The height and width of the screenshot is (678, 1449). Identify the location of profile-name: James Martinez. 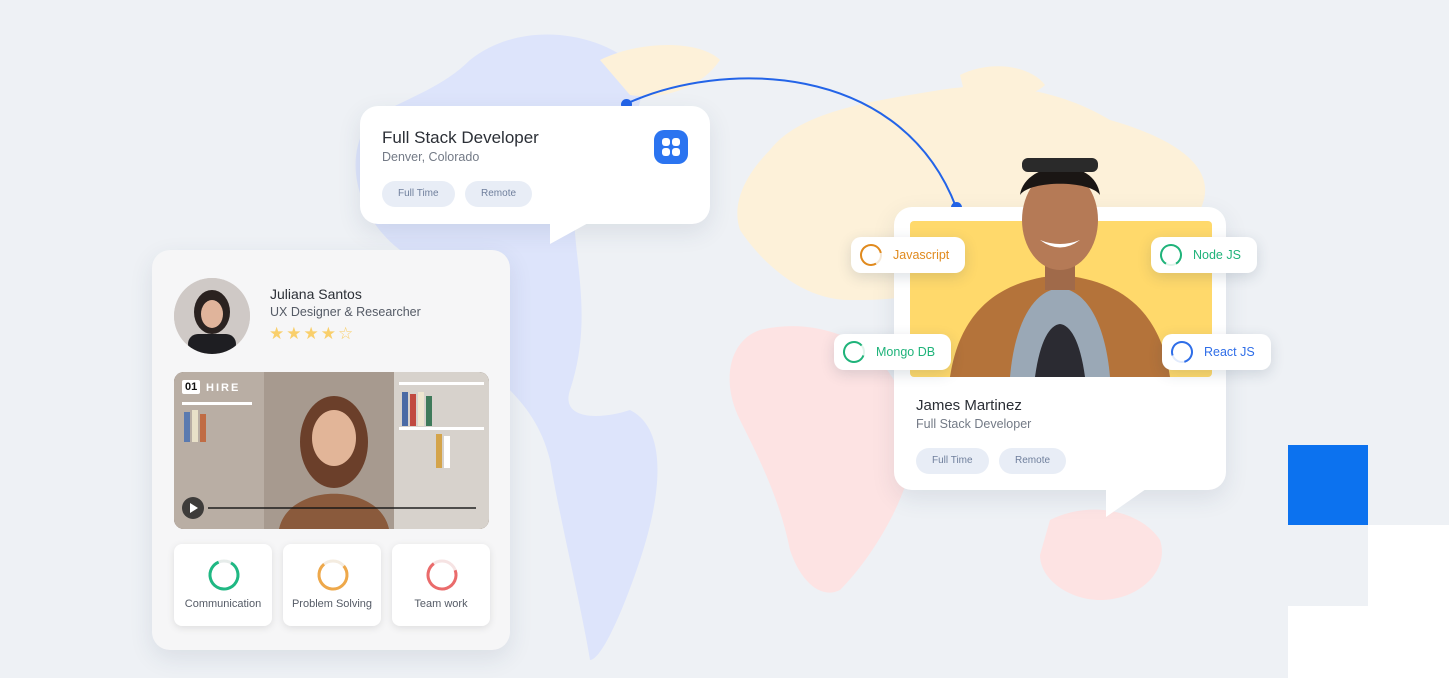
(969, 405).